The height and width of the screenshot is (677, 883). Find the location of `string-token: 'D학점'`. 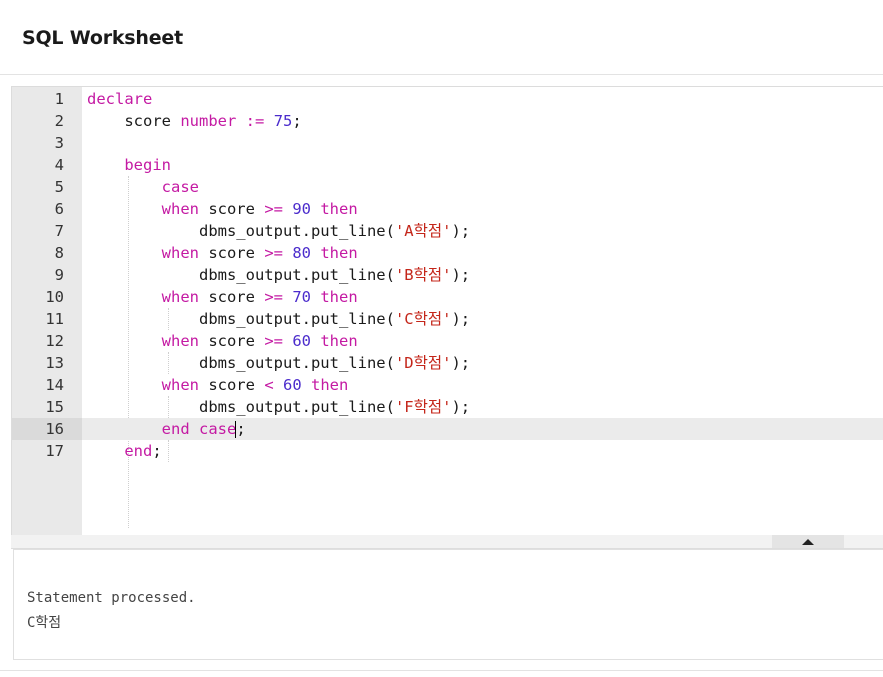

string-token: 'D학점' is located at coordinates (423, 363).